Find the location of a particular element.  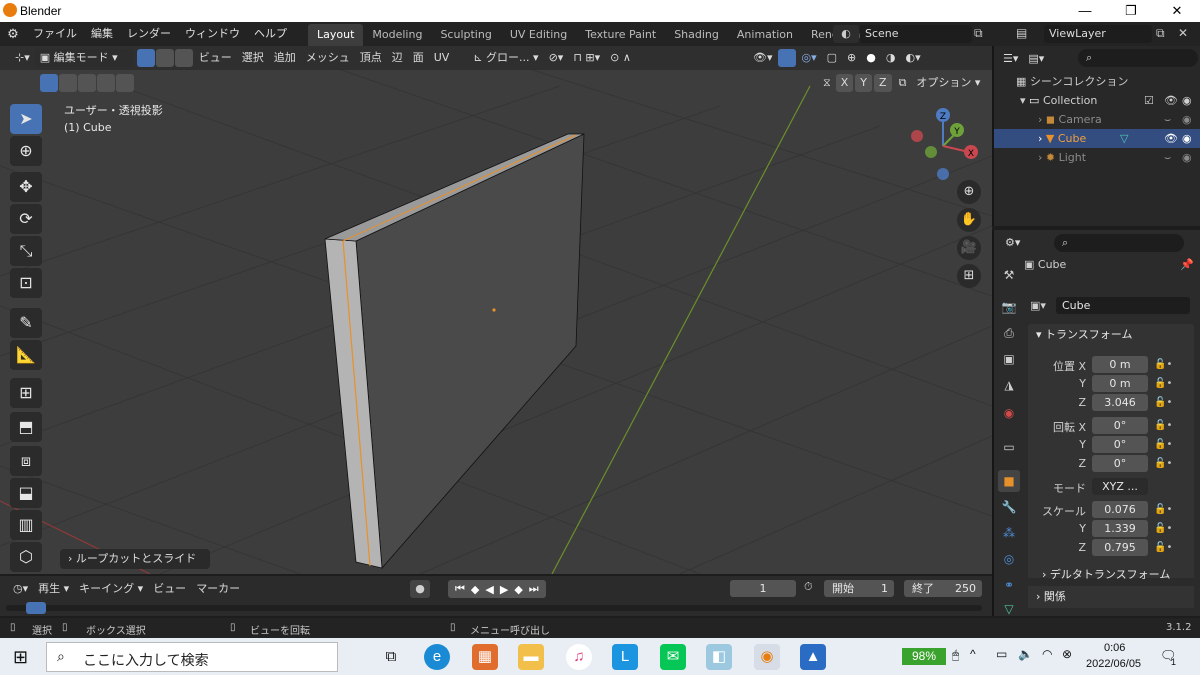

select-extend-icon is located at coordinates (68, 83).